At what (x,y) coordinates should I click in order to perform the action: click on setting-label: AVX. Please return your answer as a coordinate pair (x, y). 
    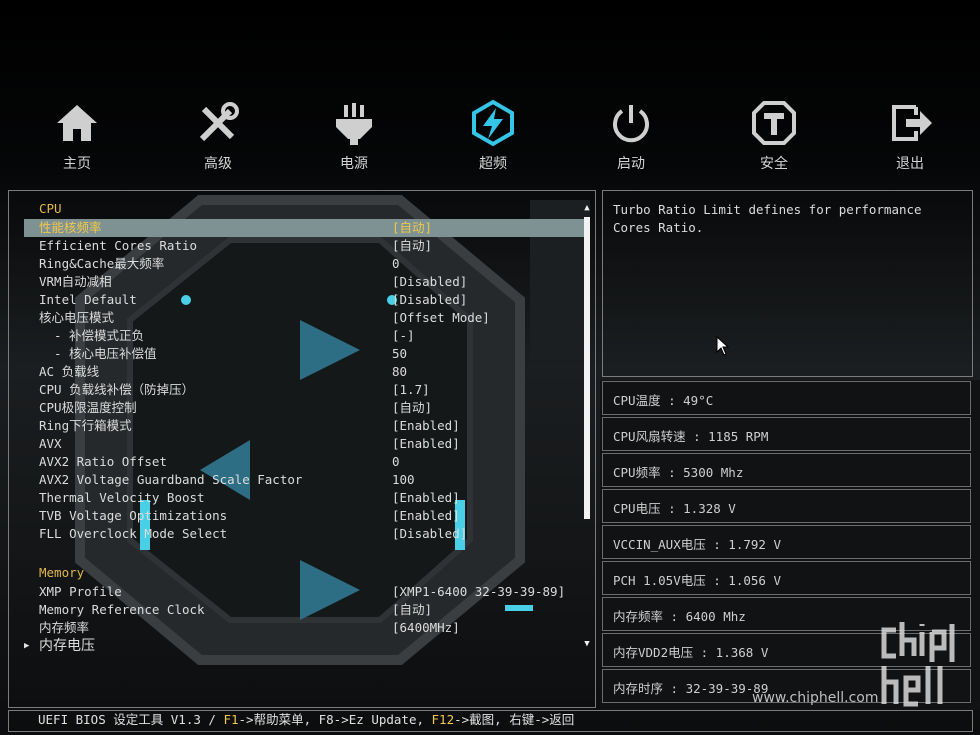
    Looking at the image, I should click on (50, 443).